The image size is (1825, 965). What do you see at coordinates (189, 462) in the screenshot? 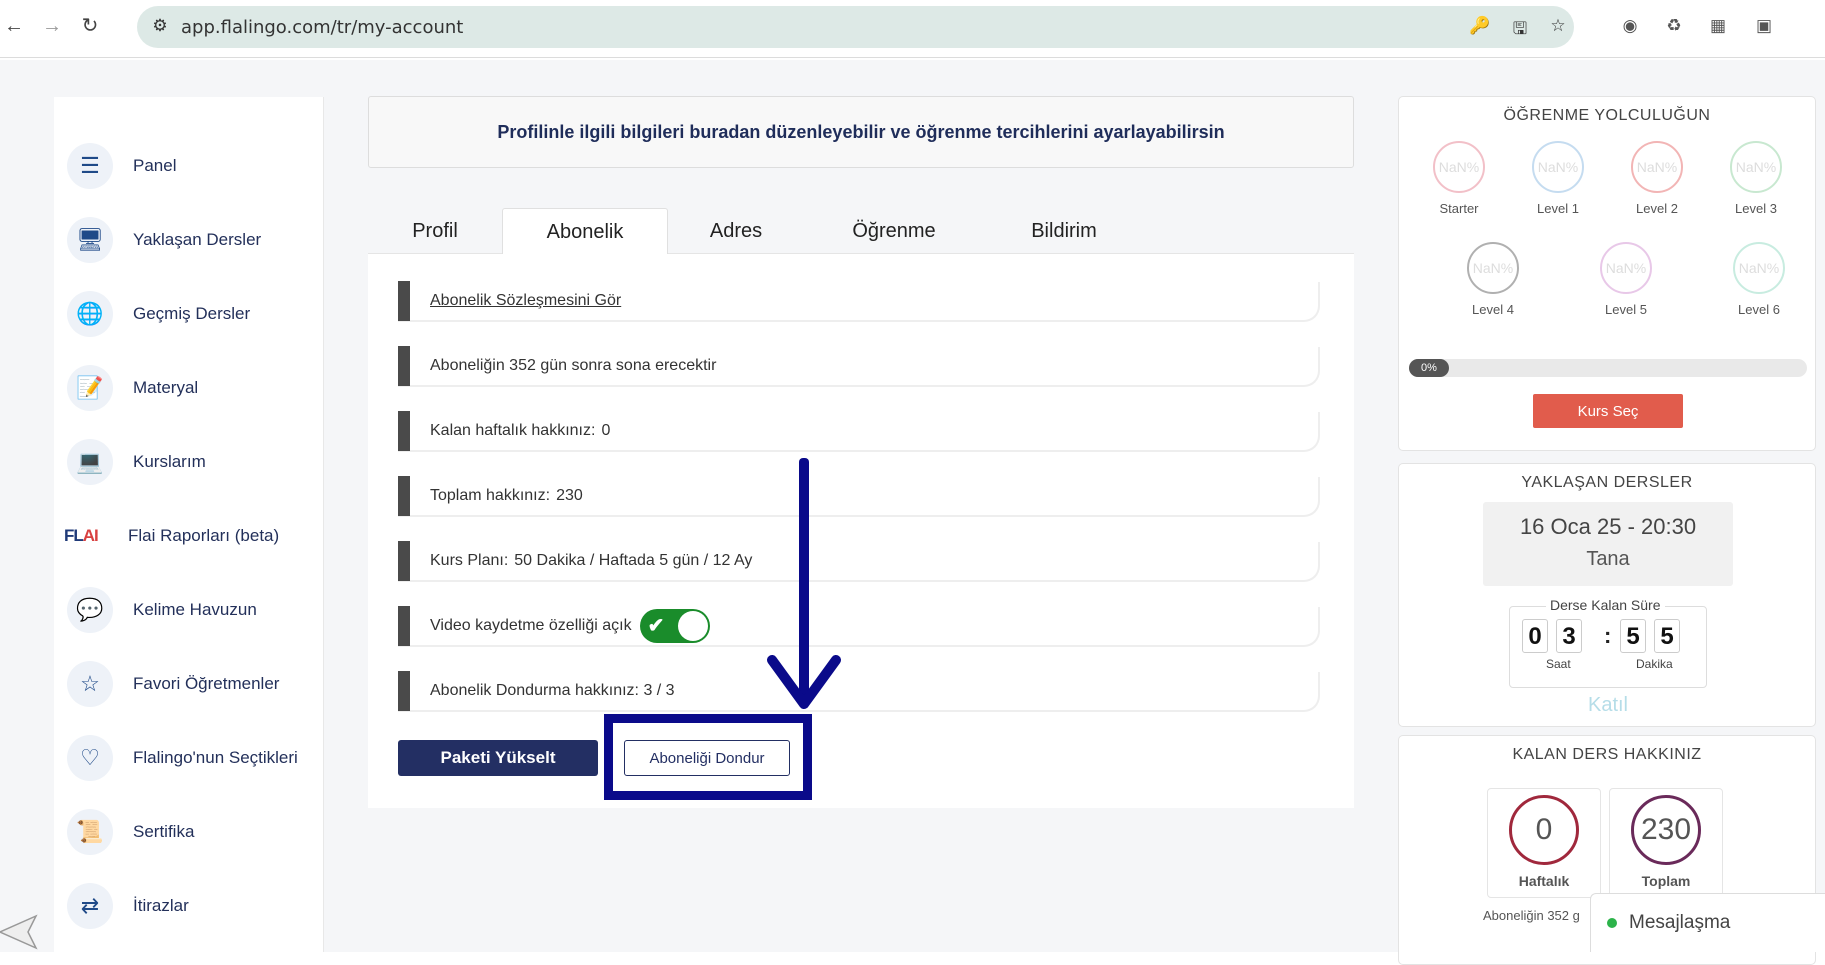
I see `sidebar-item-courses: 💻 Kurslarım` at bounding box center [189, 462].